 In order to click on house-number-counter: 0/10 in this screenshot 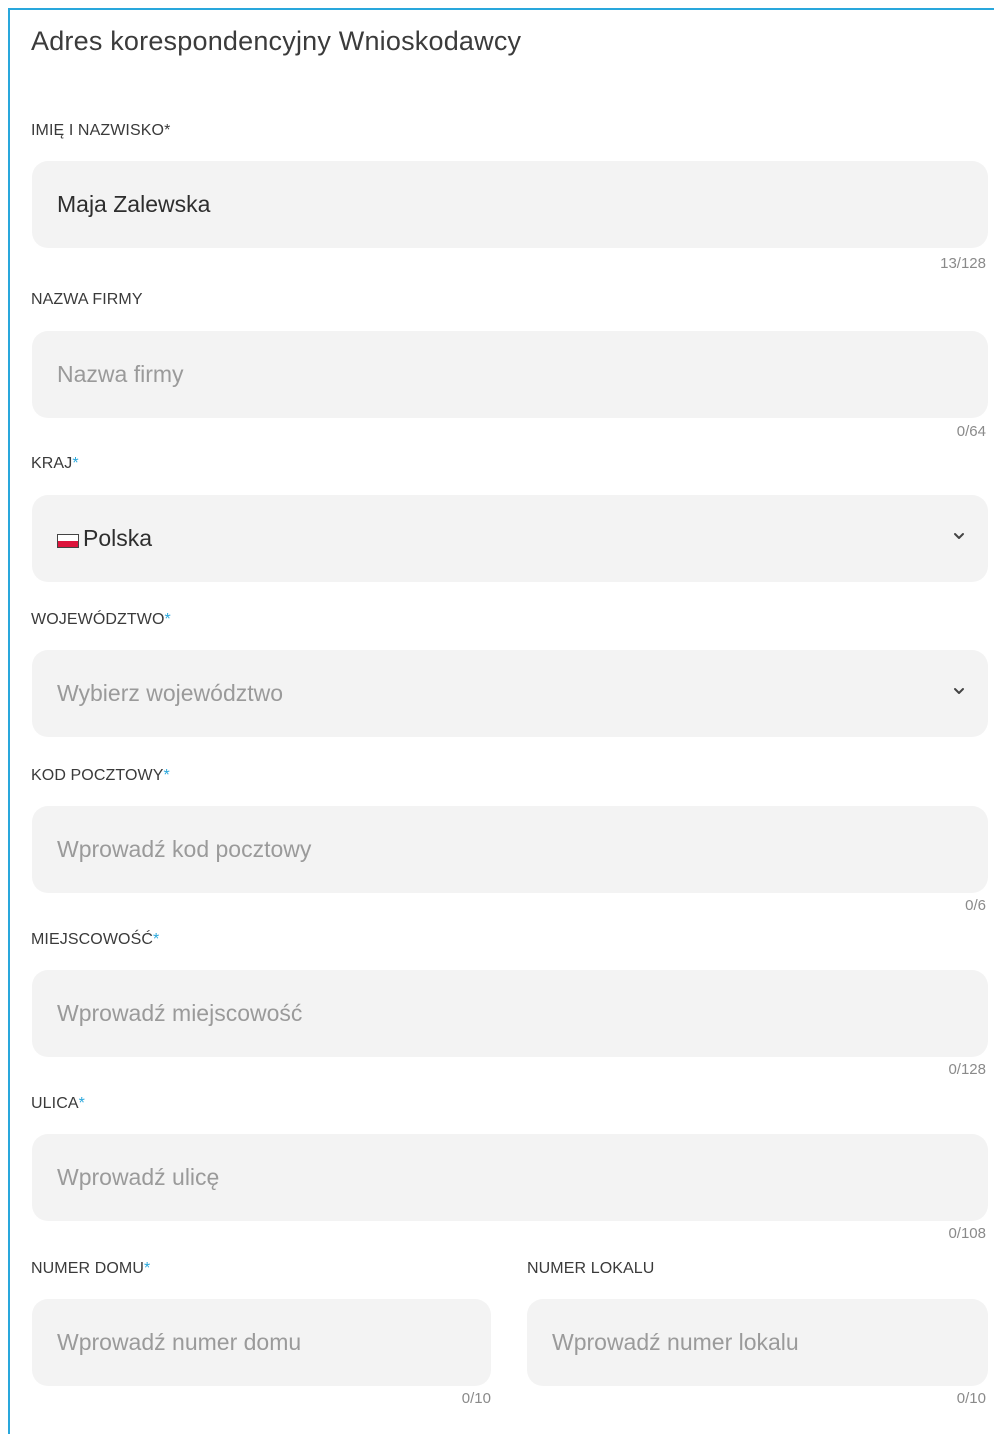, I will do `click(476, 1398)`.